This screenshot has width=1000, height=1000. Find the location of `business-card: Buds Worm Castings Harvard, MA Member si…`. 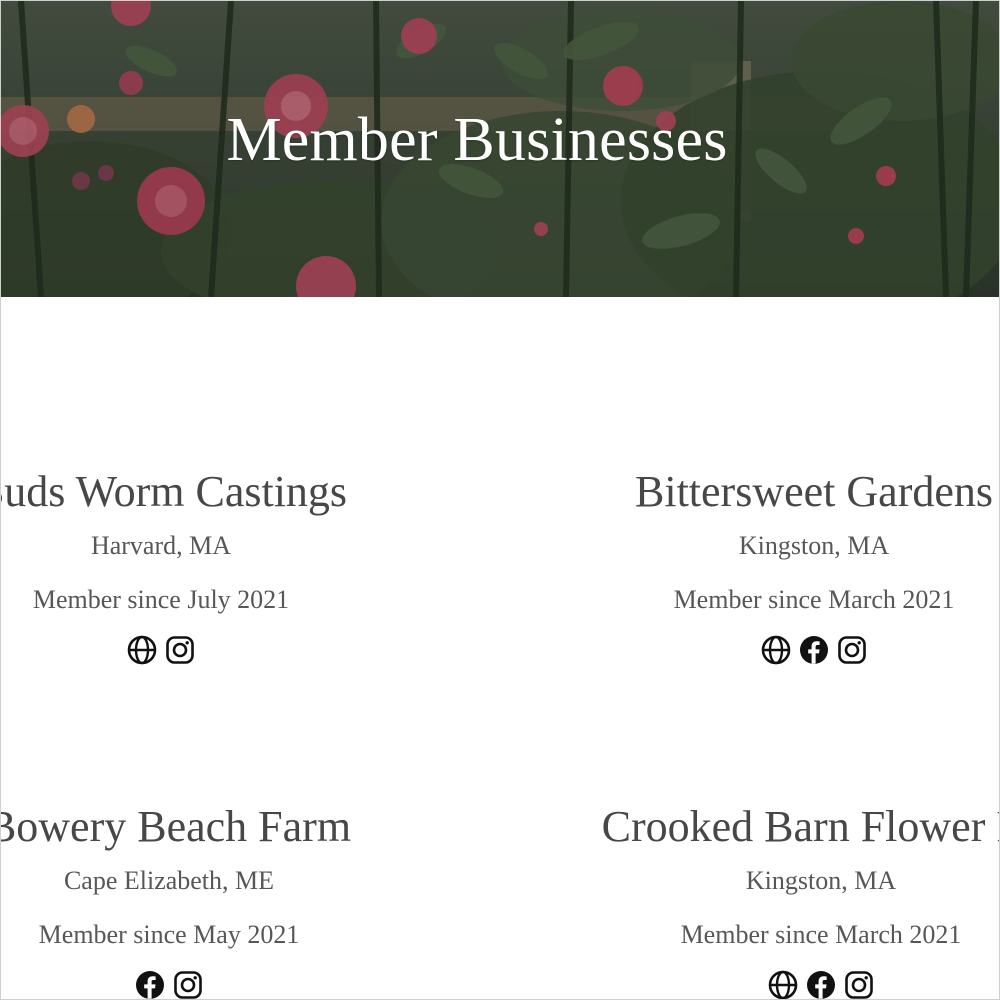

business-card: Buds Worm Castings Harvard, MA Member si… is located at coordinates (236, 566).